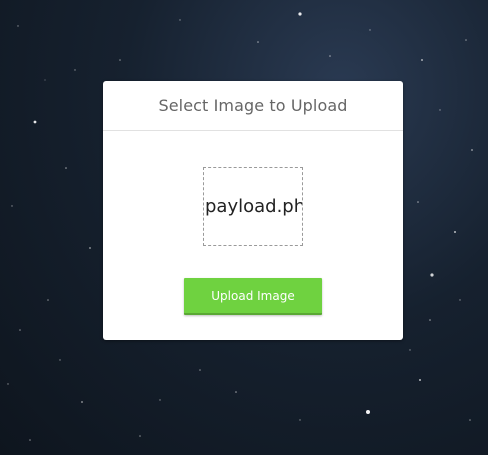 The width and height of the screenshot is (488, 455). I want to click on selected-file-name: payload.php, so click(253, 206).